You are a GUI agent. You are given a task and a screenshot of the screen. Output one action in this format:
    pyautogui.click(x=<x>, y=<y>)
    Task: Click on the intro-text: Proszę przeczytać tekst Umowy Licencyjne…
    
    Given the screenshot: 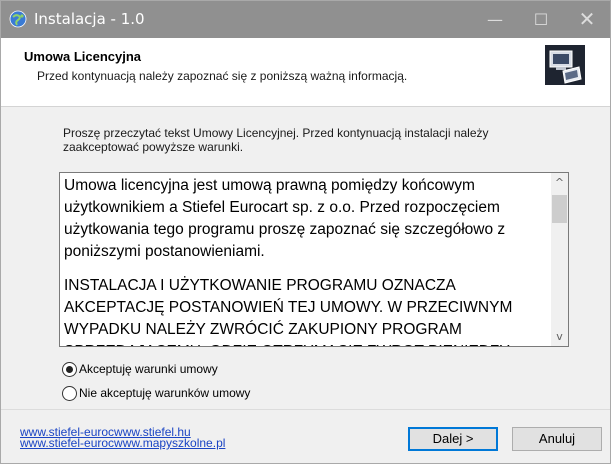 What is the action you would take?
    pyautogui.click(x=276, y=140)
    